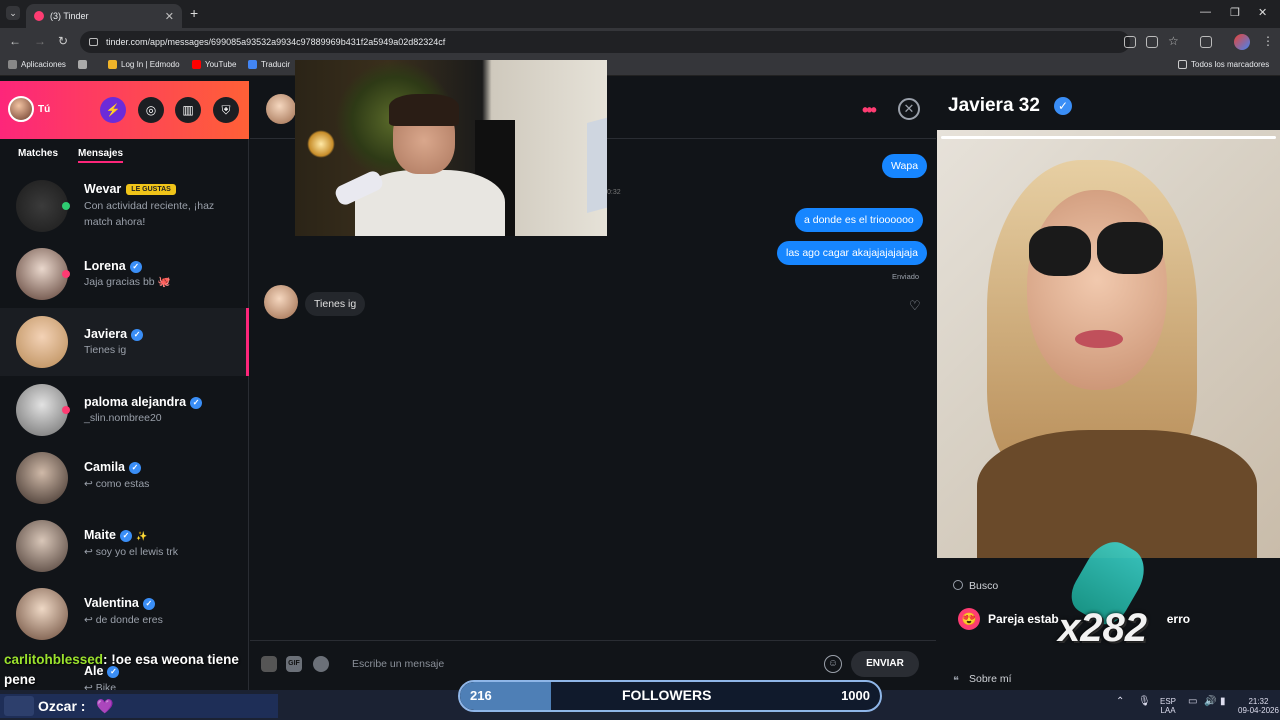  Describe the element at coordinates (112, 467) in the screenshot. I see `conversation-name: Camila ✓` at that location.